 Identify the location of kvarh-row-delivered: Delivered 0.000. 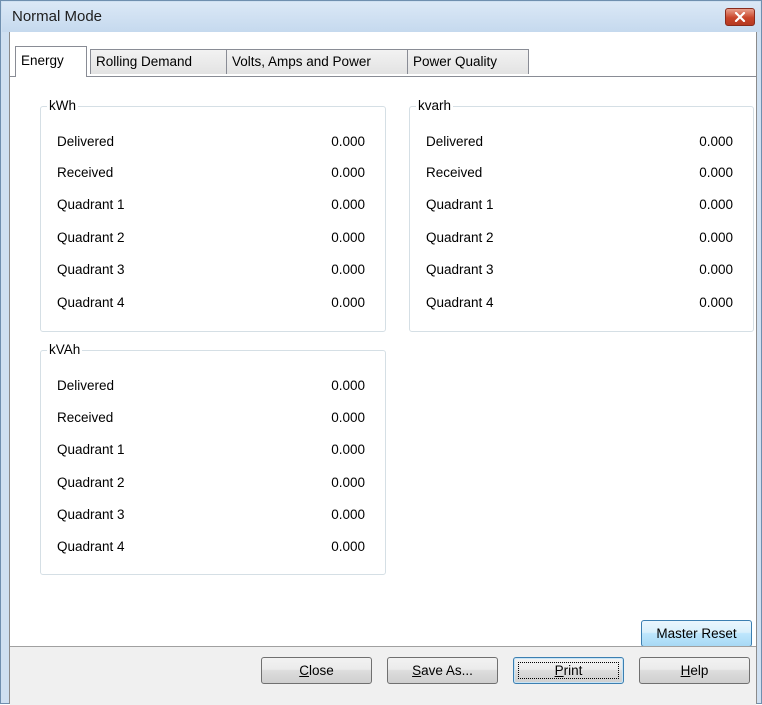
(579, 142).